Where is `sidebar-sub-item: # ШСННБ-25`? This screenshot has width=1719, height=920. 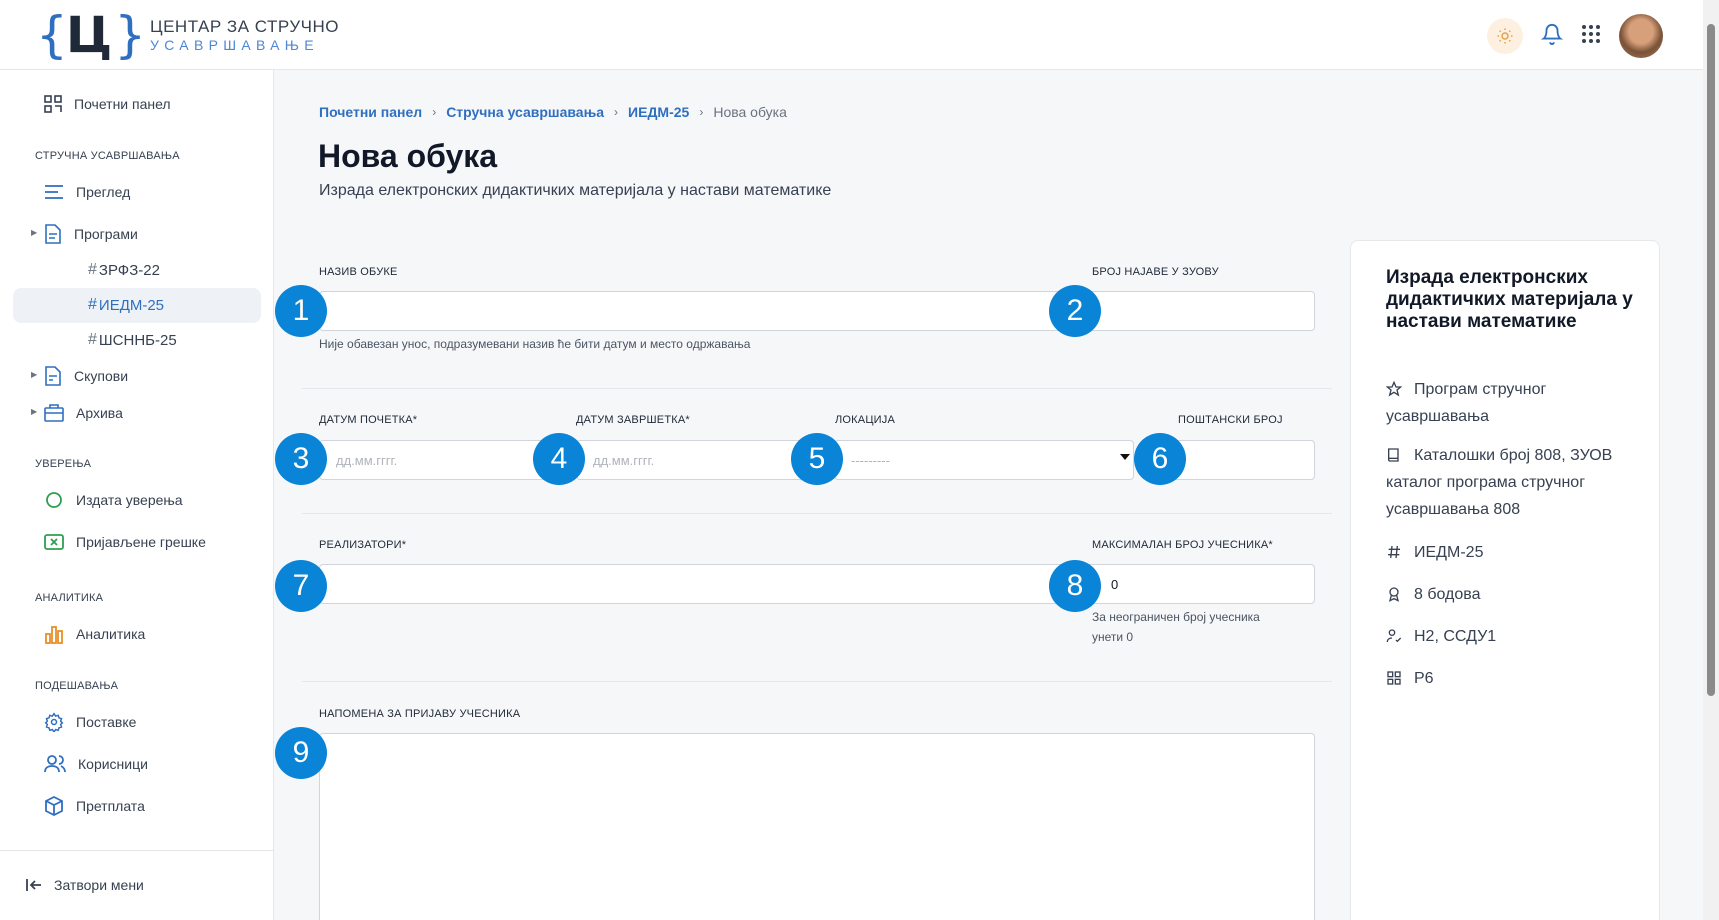
sidebar-sub-item: # ШСННБ-25 is located at coordinates (132, 340).